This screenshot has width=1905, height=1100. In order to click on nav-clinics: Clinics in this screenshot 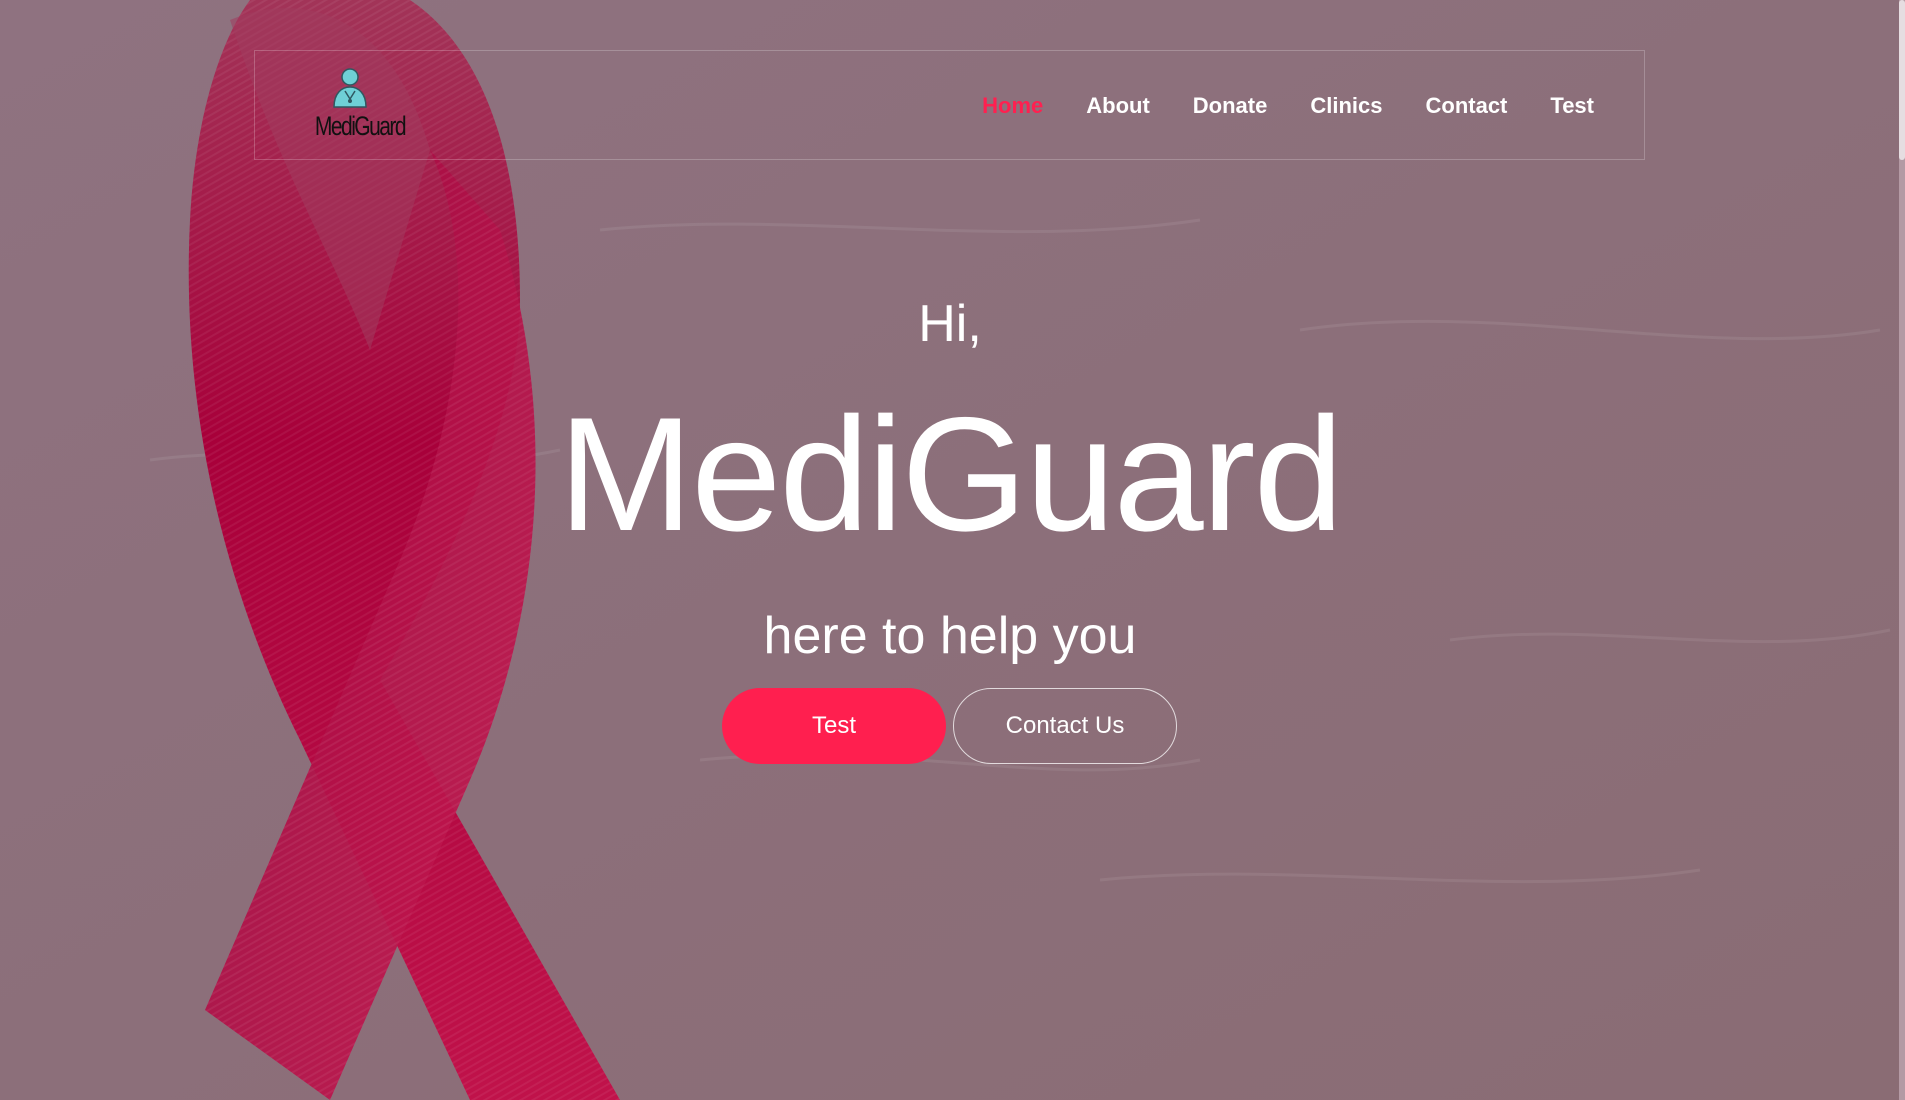, I will do `click(1346, 106)`.